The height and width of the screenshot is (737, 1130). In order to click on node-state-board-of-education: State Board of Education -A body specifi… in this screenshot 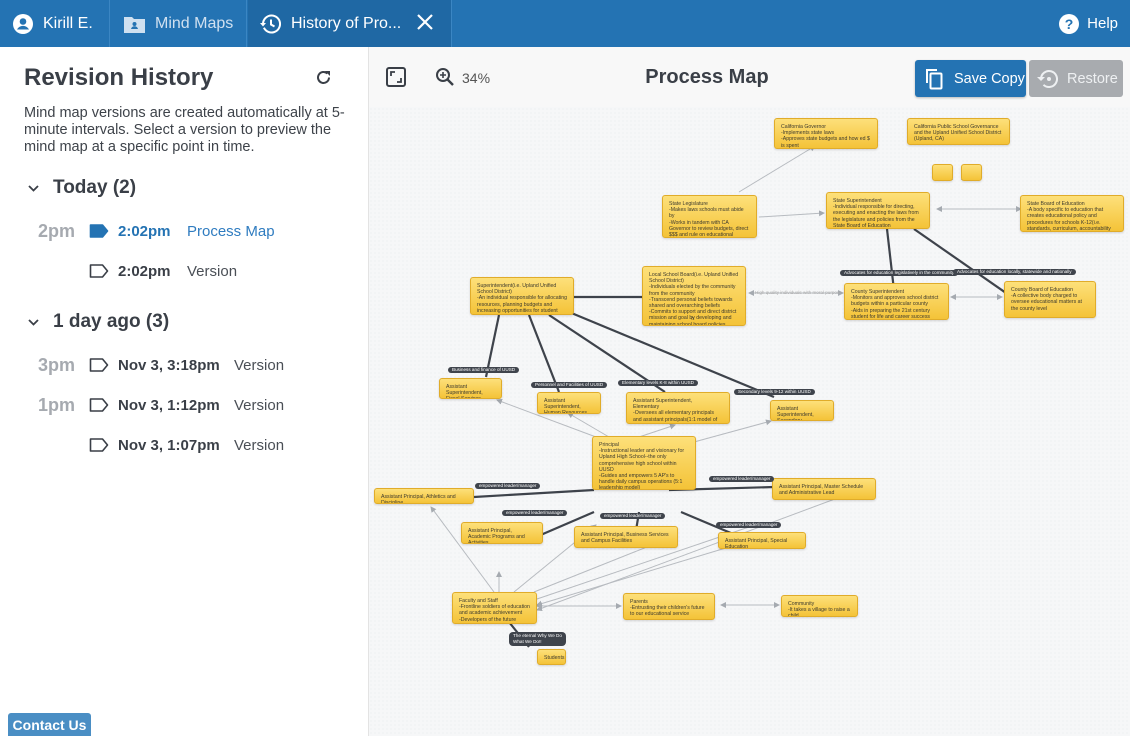, I will do `click(1072, 213)`.